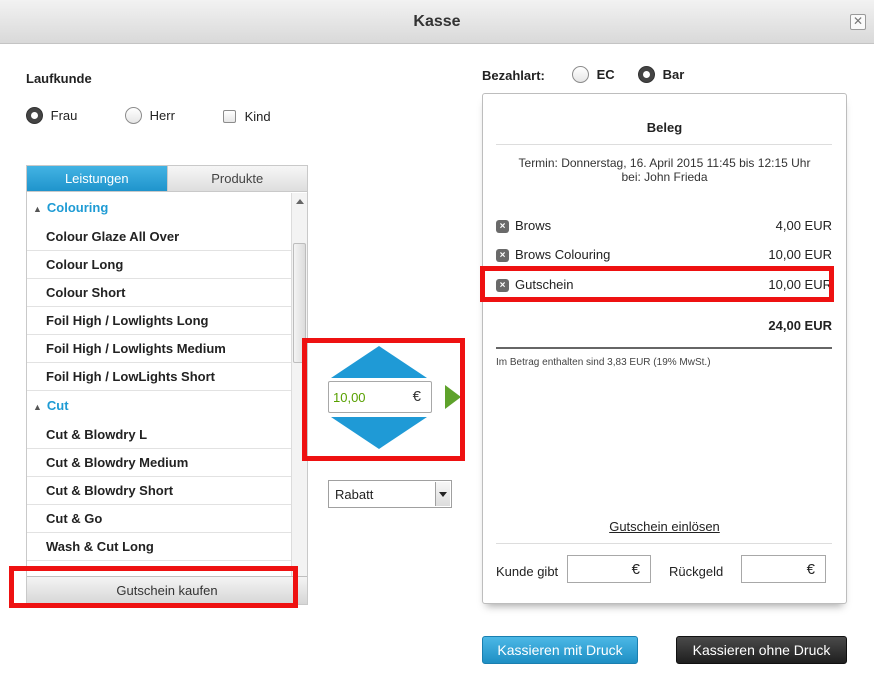 The height and width of the screenshot is (678, 874). I want to click on receipt-line: × Brows 4,00 EUR, so click(664, 226).